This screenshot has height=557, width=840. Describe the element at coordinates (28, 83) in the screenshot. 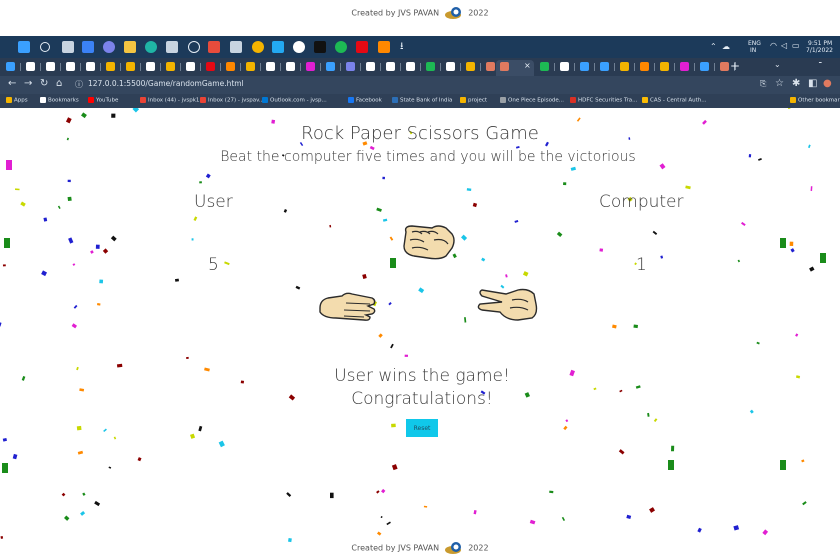

I see `forward-icon: →` at that location.